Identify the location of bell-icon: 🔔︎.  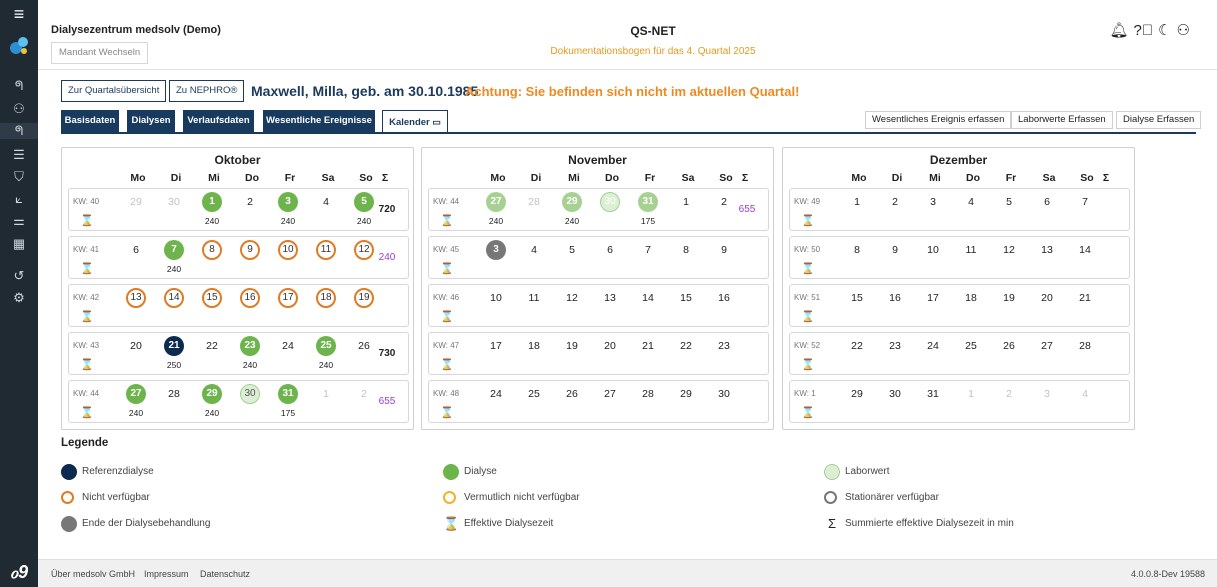
(1121, 30).